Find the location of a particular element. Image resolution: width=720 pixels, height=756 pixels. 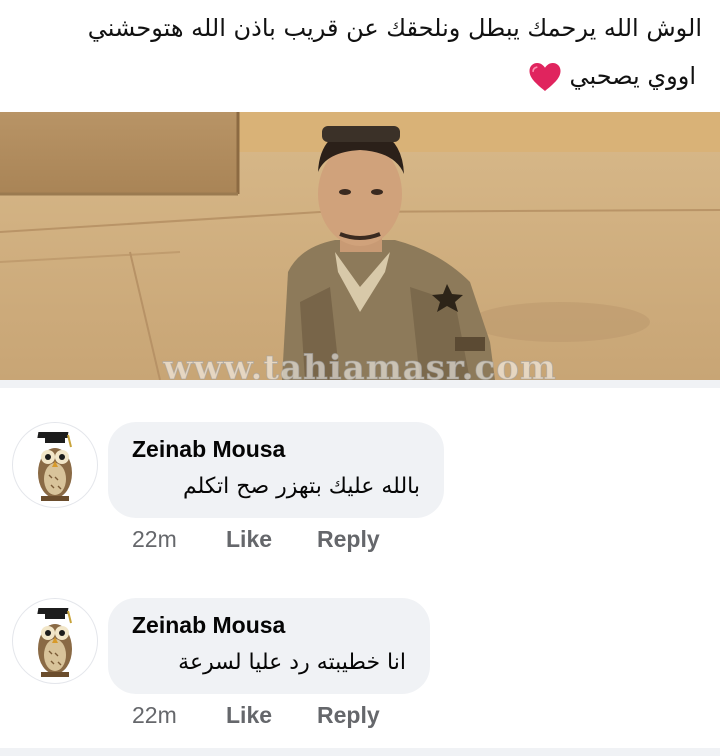

red-heart-icon is located at coordinates (545, 77).